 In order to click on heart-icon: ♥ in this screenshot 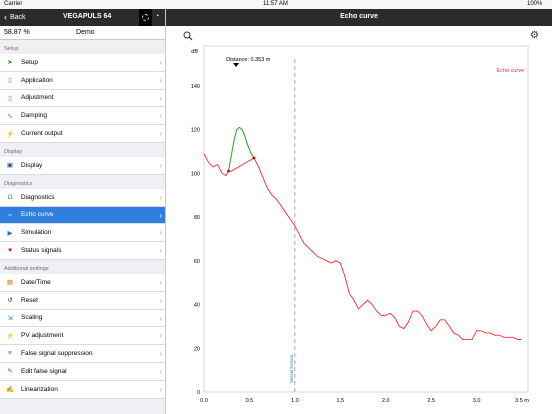, I will do `click(10, 251)`.